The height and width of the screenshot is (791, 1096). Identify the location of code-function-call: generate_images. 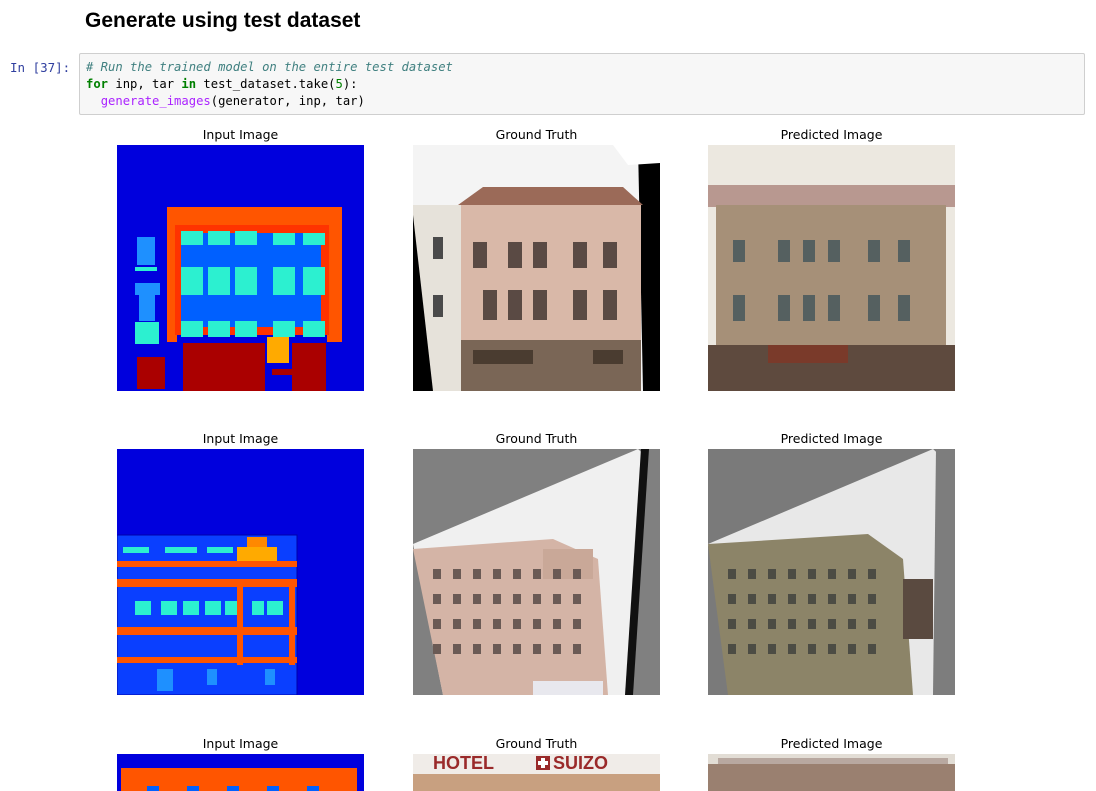
(155, 101).